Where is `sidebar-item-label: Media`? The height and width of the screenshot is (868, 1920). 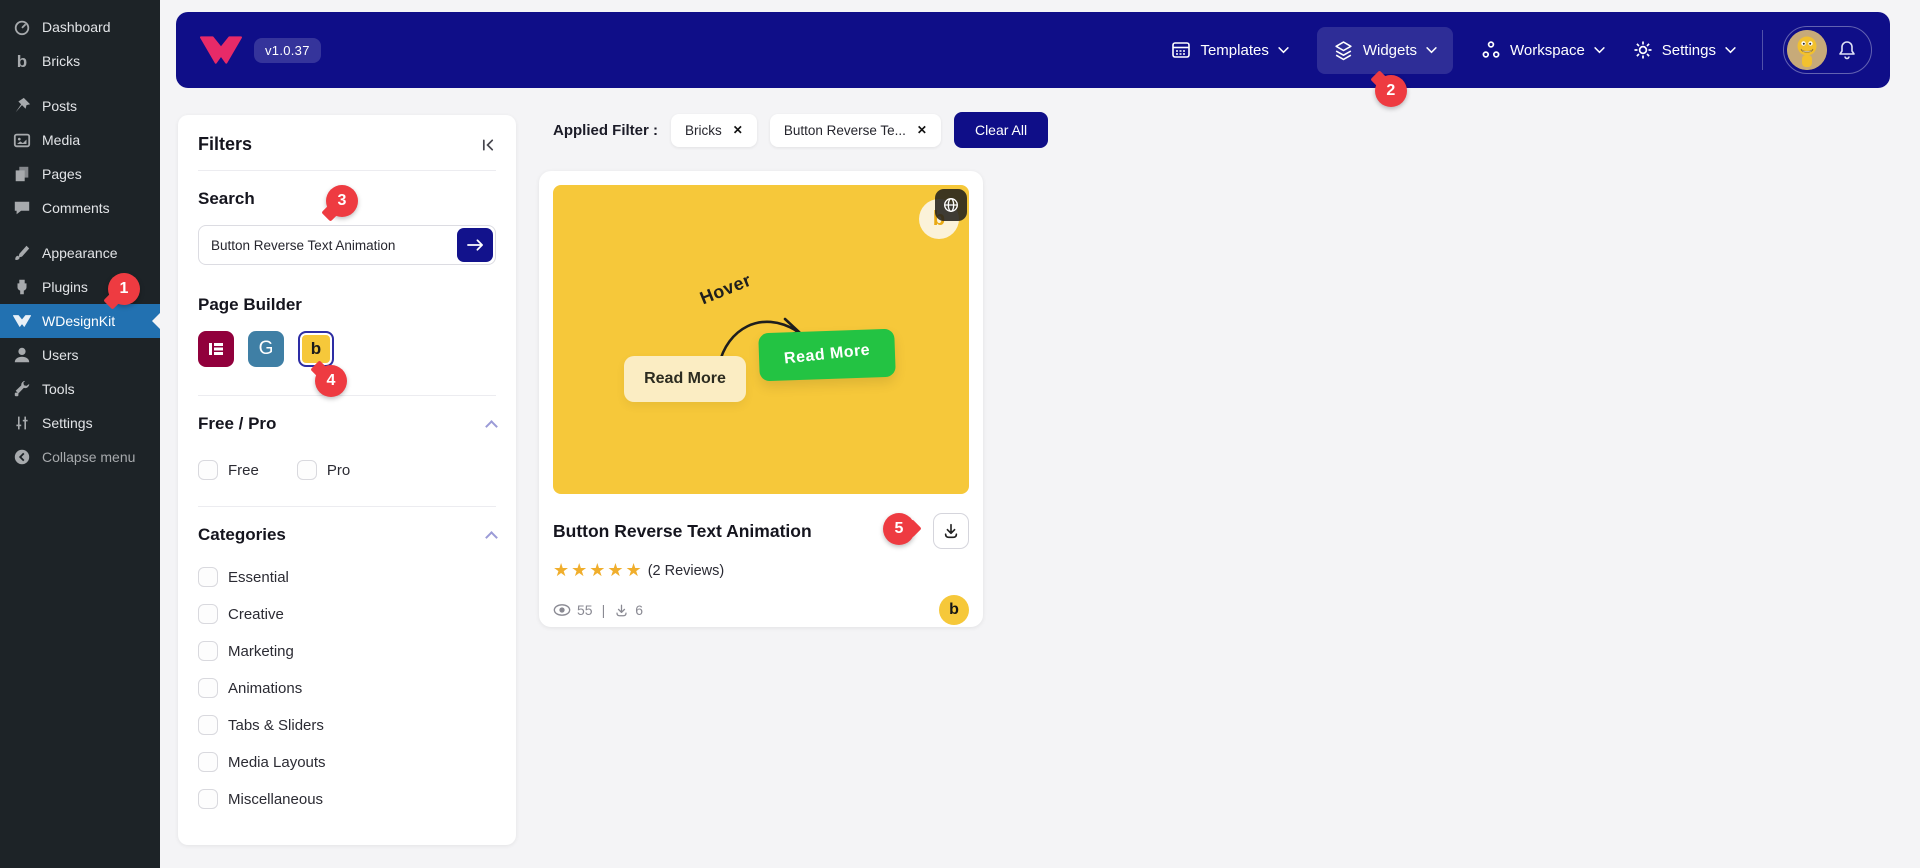
sidebar-item-label: Media is located at coordinates (61, 140).